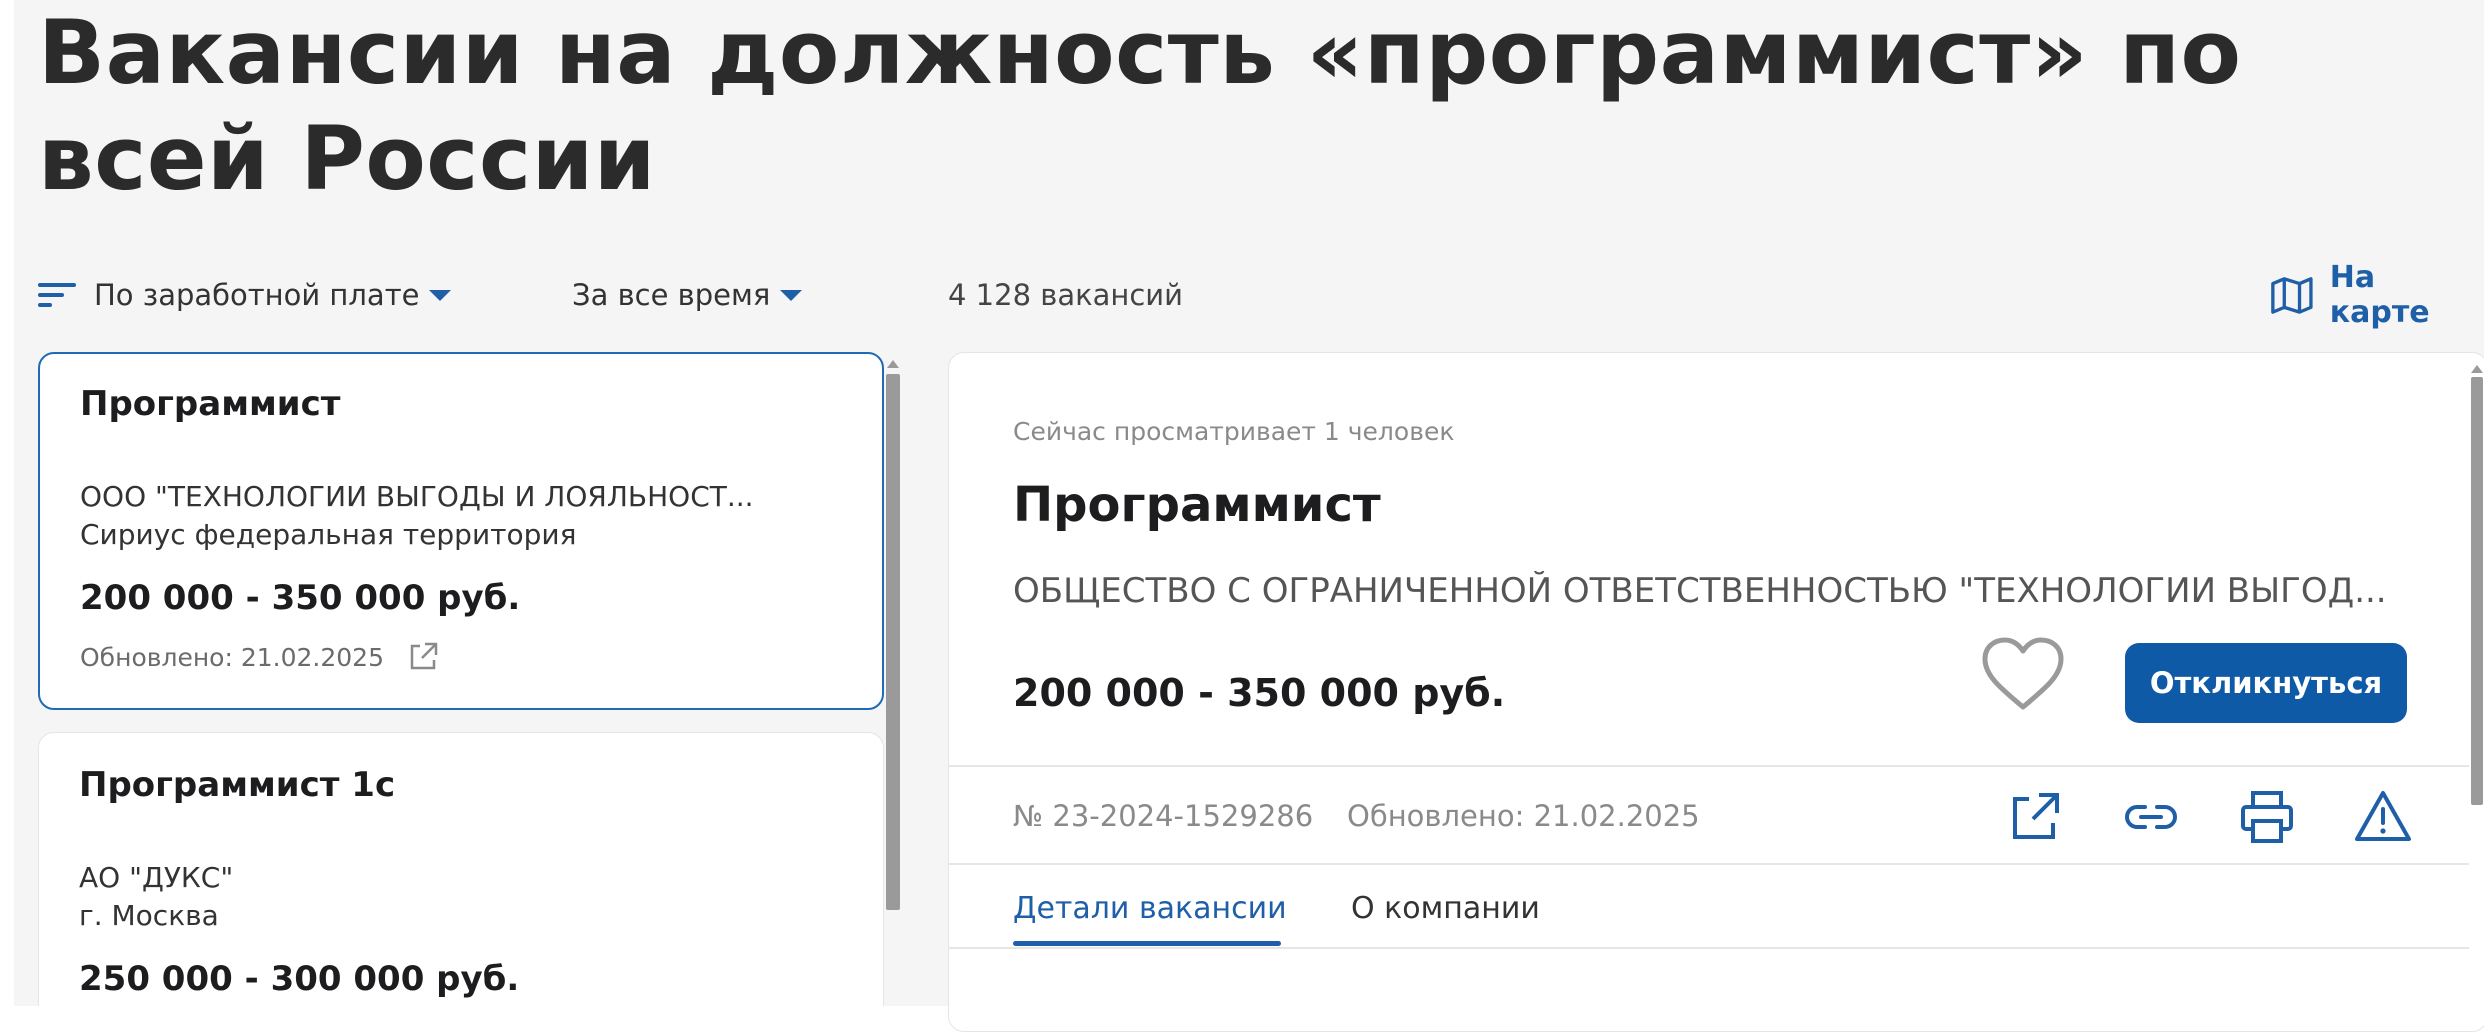  I want to click on detail-scrollbar, so click(2477, 591).